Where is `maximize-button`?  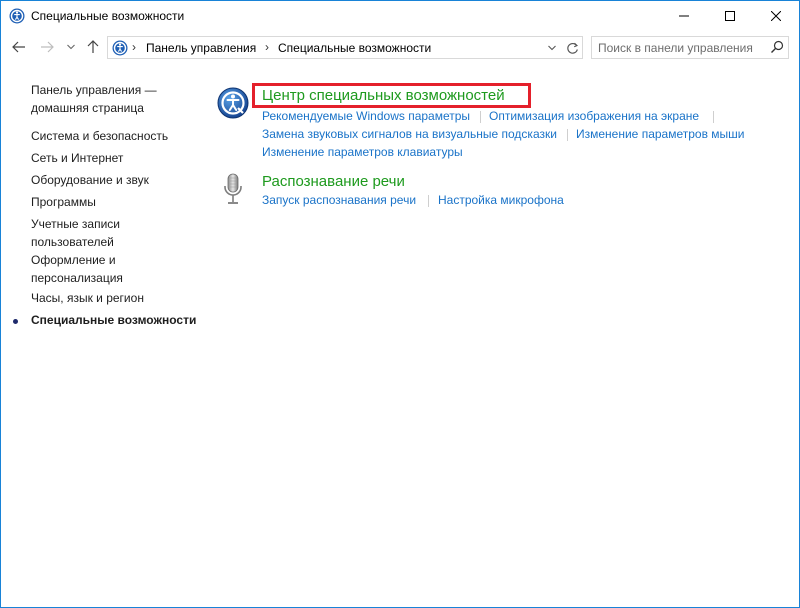
maximize-button is located at coordinates (730, 16).